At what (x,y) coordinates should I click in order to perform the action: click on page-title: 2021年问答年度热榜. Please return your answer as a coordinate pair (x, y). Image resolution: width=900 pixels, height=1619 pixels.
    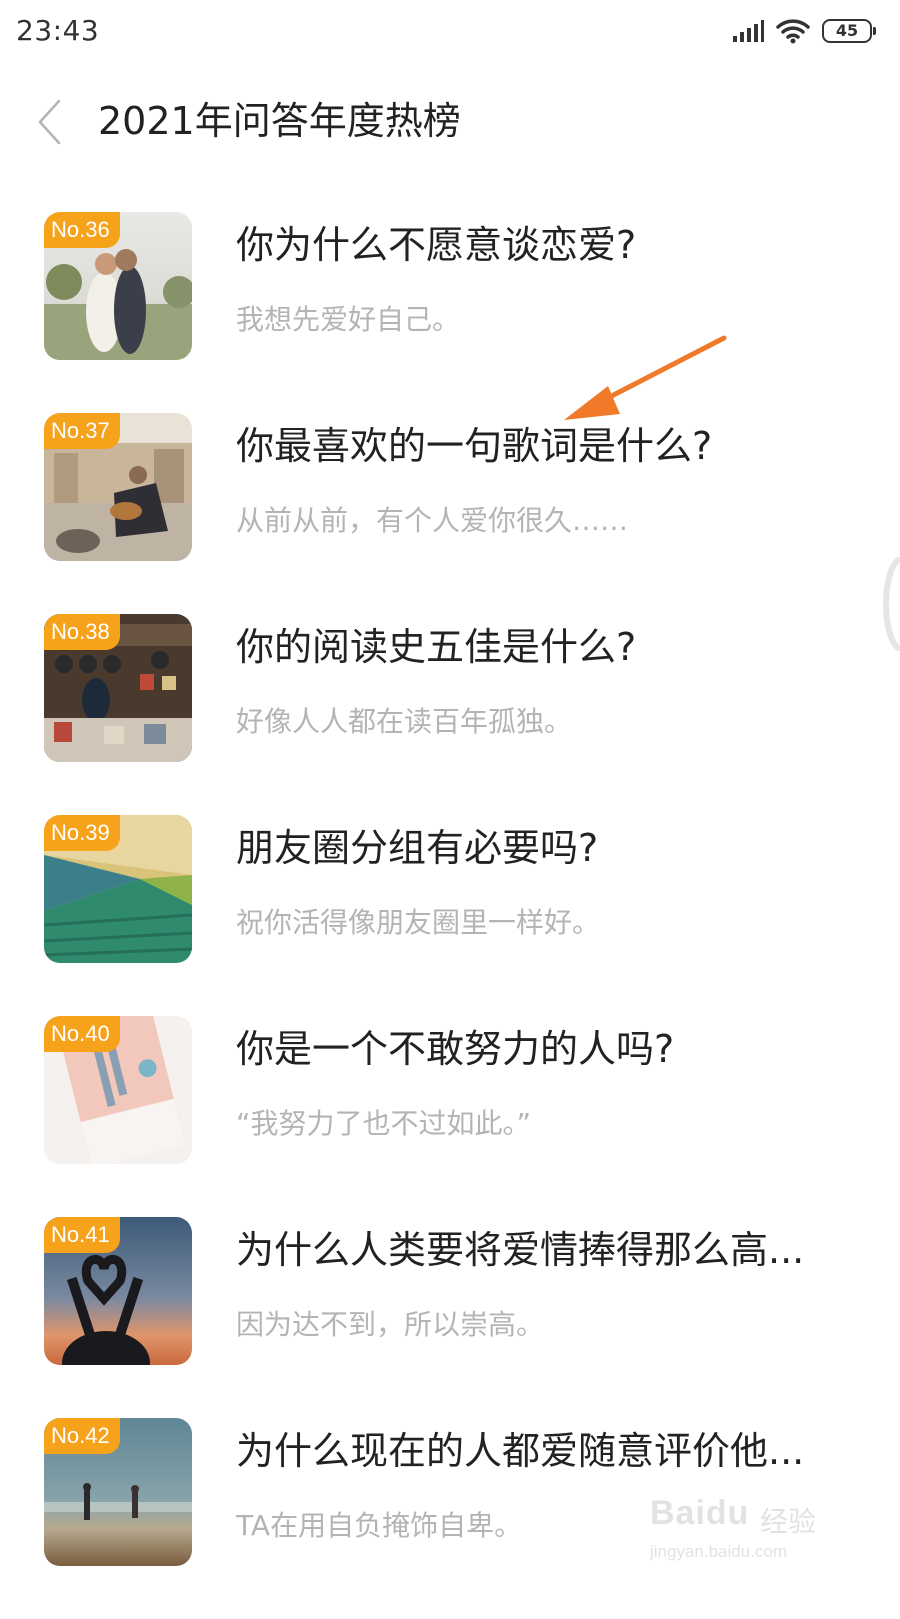
    Looking at the image, I should click on (279, 121).